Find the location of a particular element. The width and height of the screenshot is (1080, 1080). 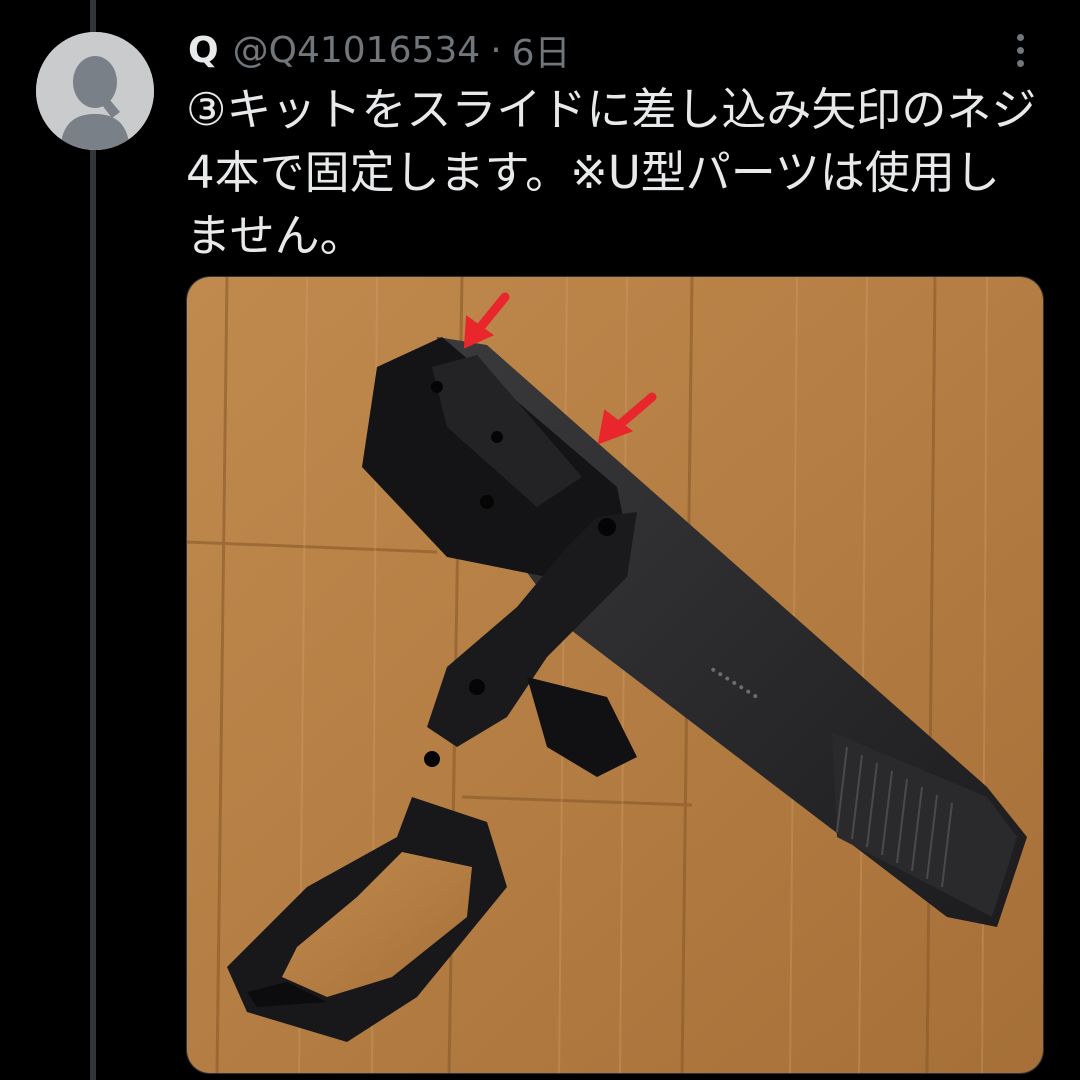

tweet-header: Q @Q41016534 · 6日 is located at coordinates (379, 50).